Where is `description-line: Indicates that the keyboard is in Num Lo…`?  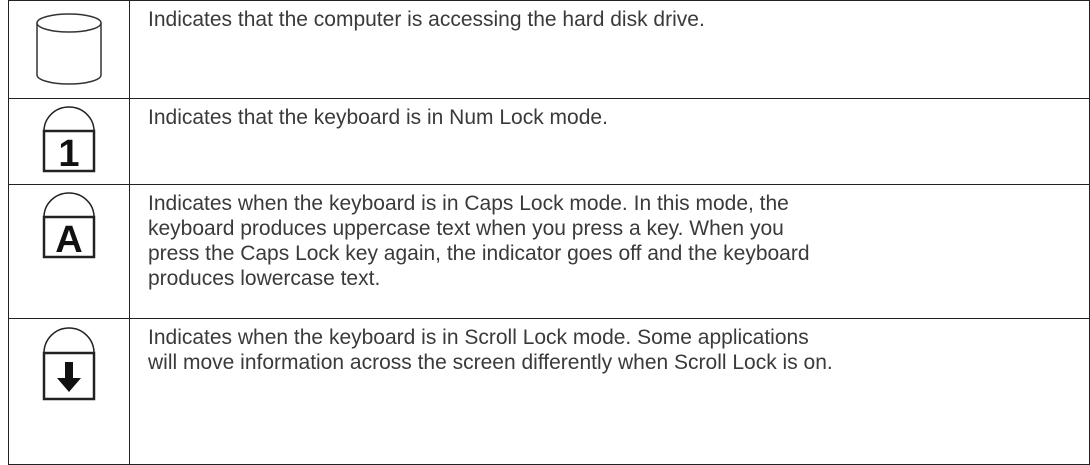 description-line: Indicates that the keyboard is in Num Lo… is located at coordinates (378, 117).